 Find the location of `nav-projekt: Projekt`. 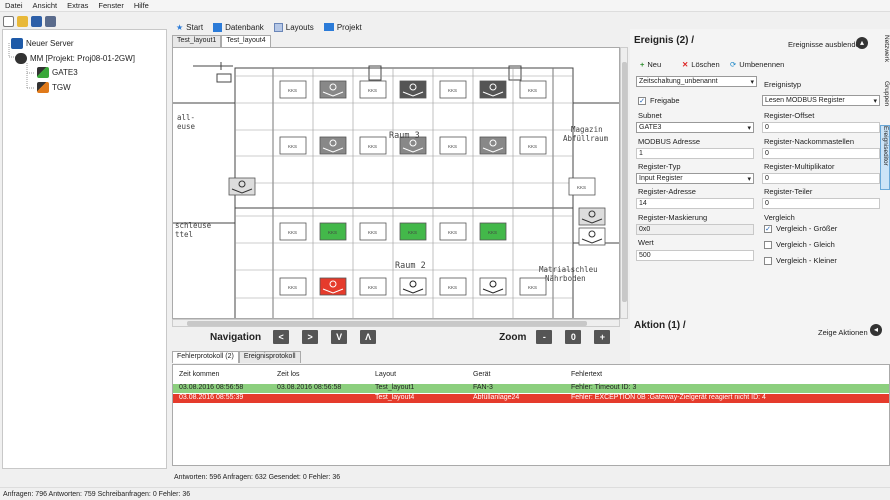

nav-projekt: Projekt is located at coordinates (342, 27).